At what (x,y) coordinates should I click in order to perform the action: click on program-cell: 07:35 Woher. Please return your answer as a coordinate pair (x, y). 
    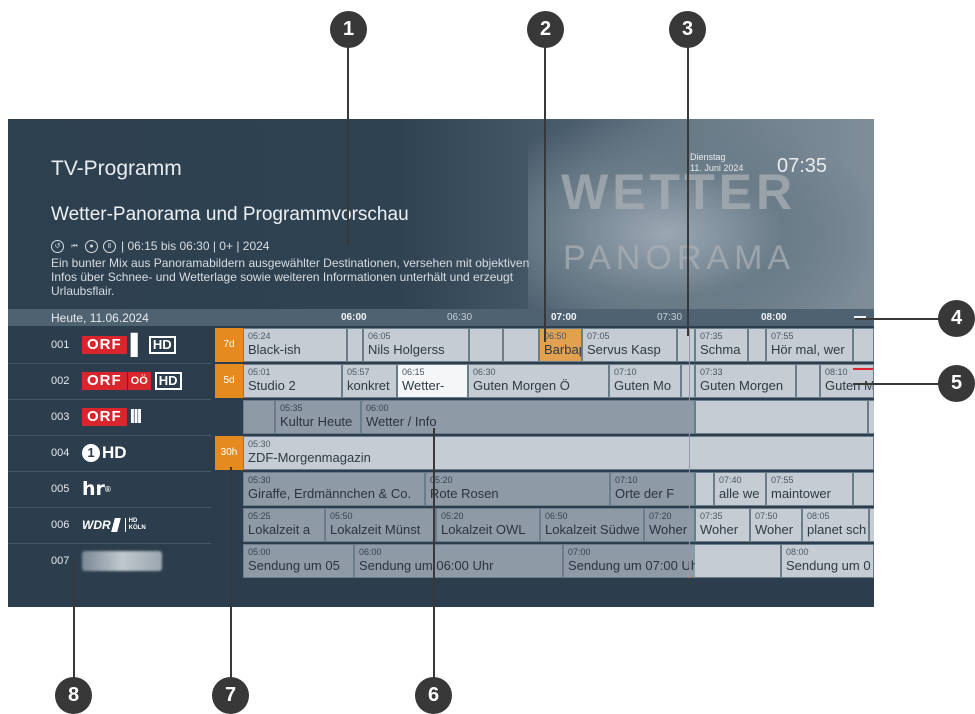
    Looking at the image, I should click on (722, 525).